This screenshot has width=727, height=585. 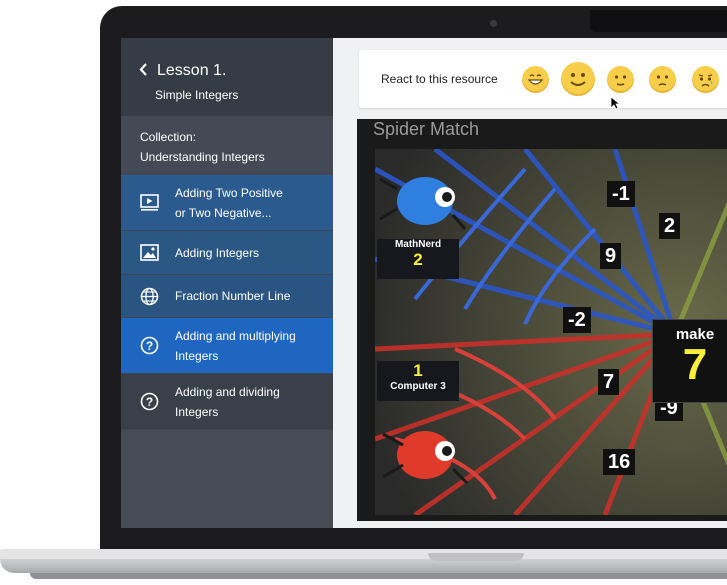 What do you see at coordinates (202, 157) in the screenshot?
I see `collection-name: Understanding Integers` at bounding box center [202, 157].